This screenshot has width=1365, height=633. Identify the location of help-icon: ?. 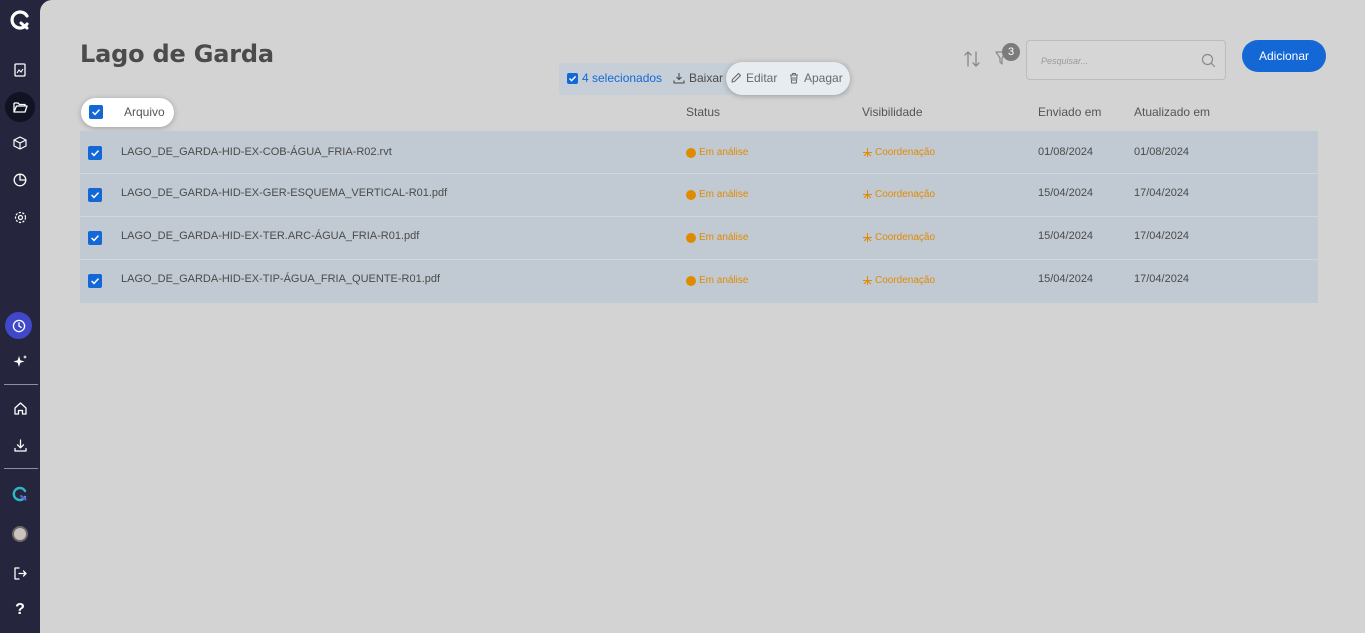
(20, 609).